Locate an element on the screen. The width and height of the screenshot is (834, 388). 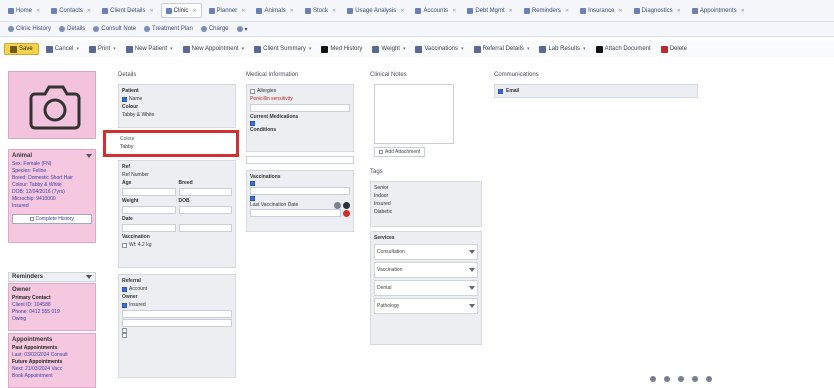
breadcrumb-item: Clinic History is located at coordinates (29, 29).